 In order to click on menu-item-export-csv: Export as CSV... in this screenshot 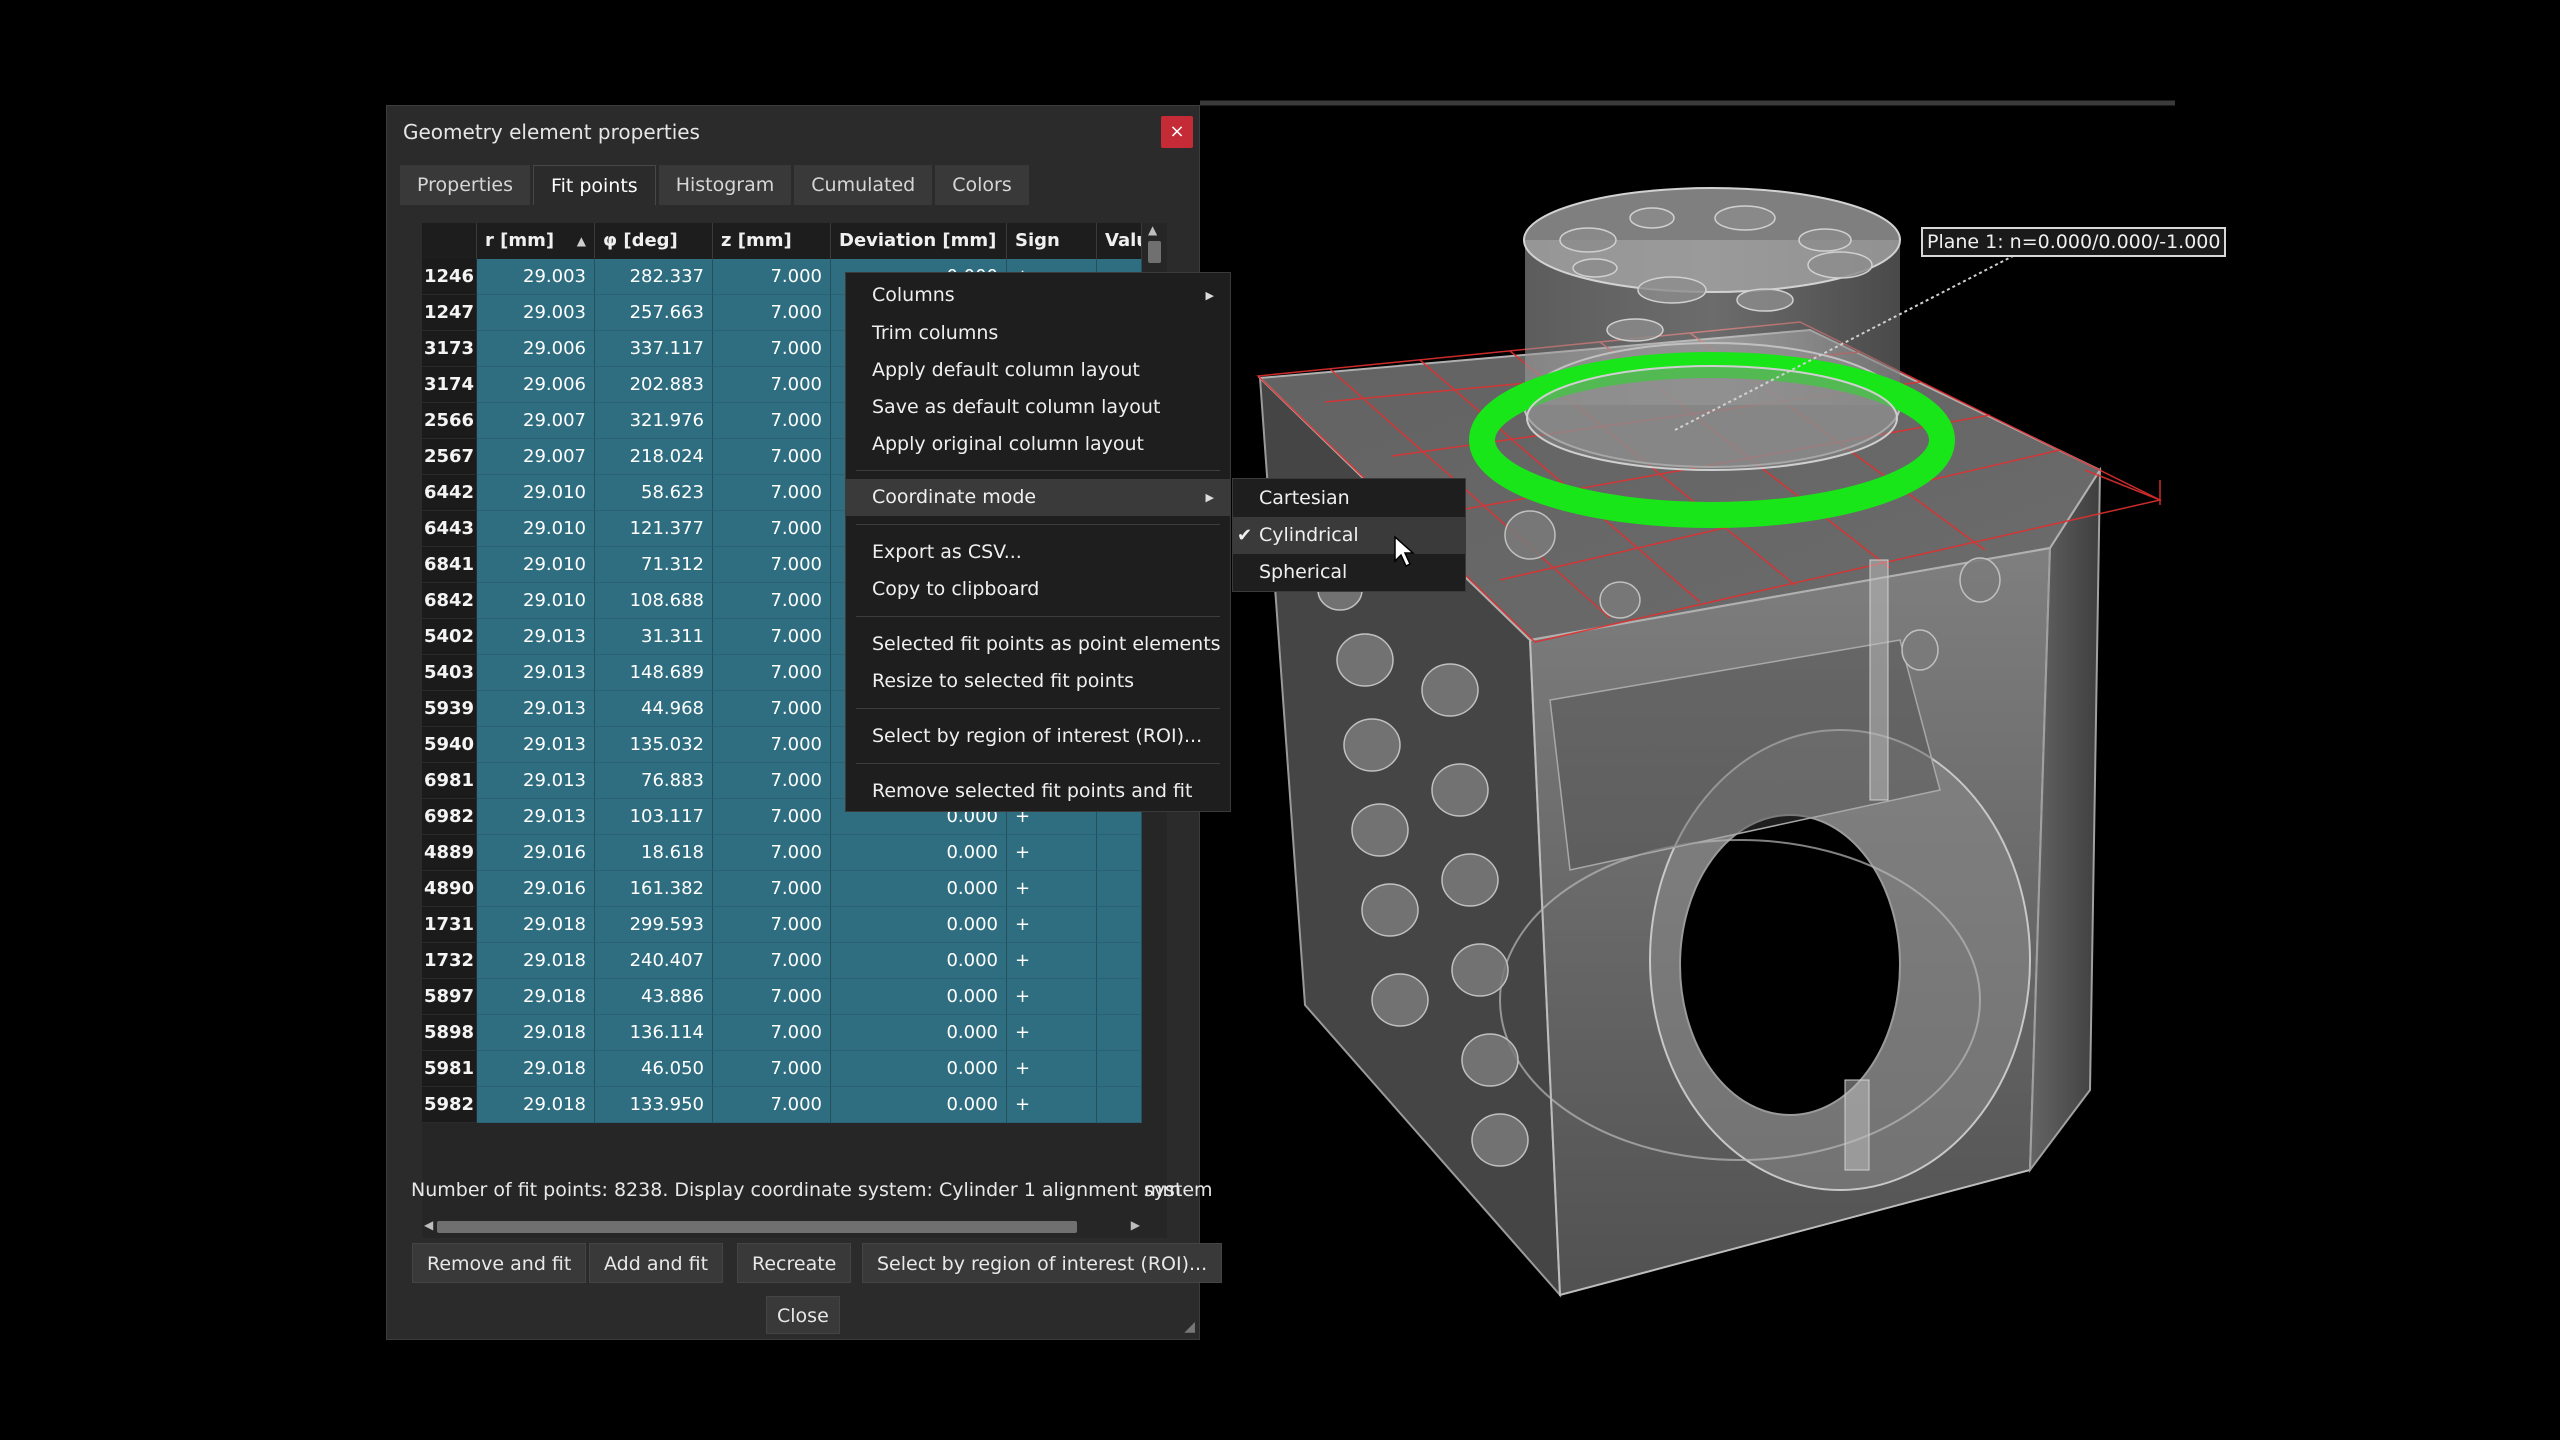, I will do `click(1038, 552)`.